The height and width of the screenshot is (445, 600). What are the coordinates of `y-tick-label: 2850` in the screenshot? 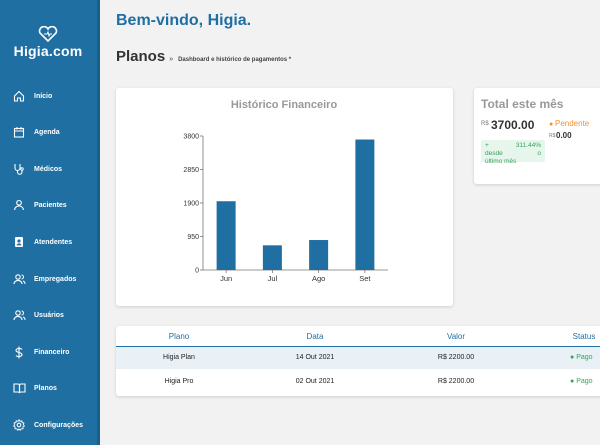 It's located at (191, 170).